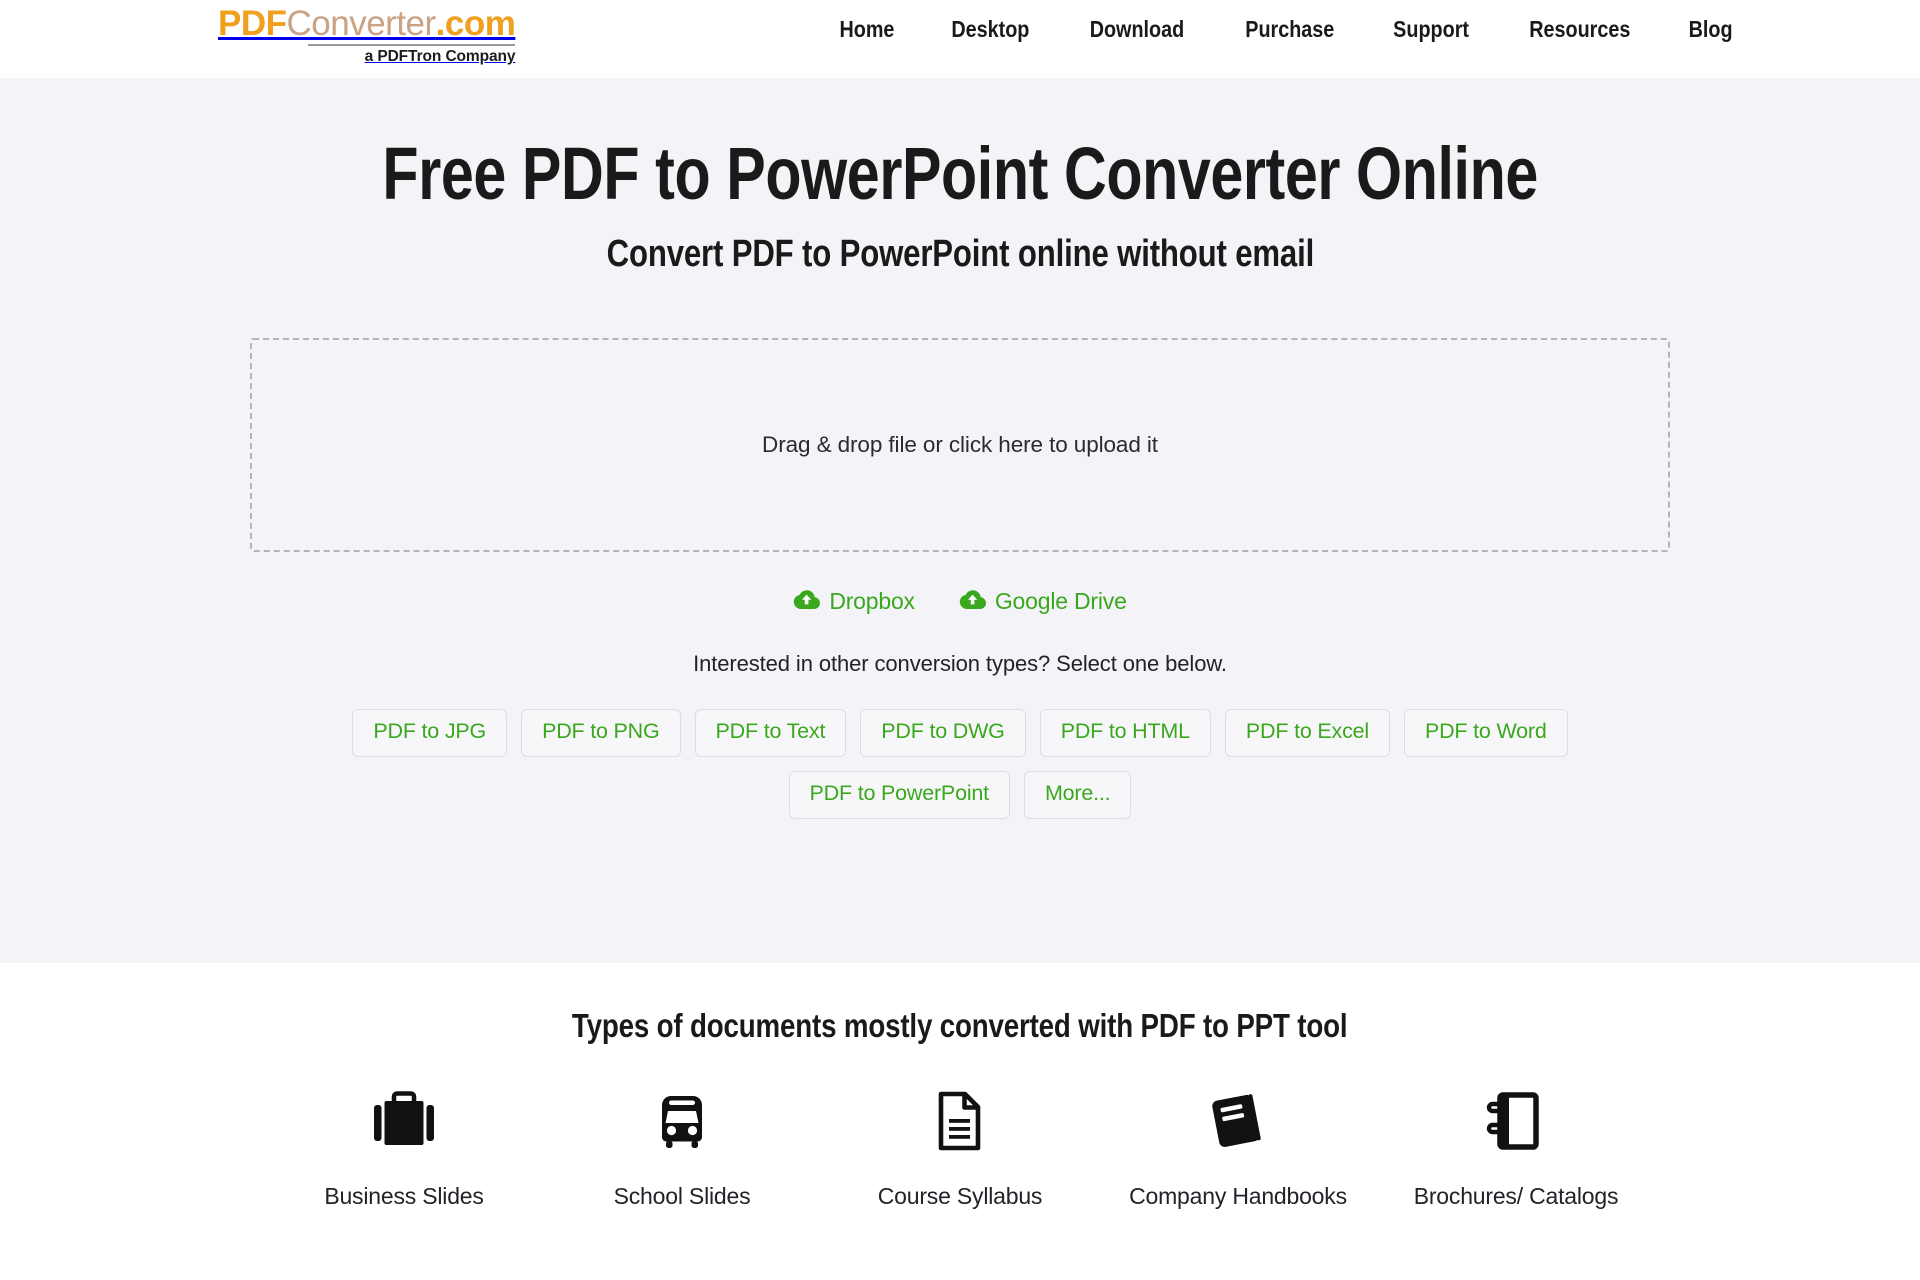 The width and height of the screenshot is (1920, 1280). I want to click on doctype-company-handbooks: Company Handbooks, so click(1238, 1147).